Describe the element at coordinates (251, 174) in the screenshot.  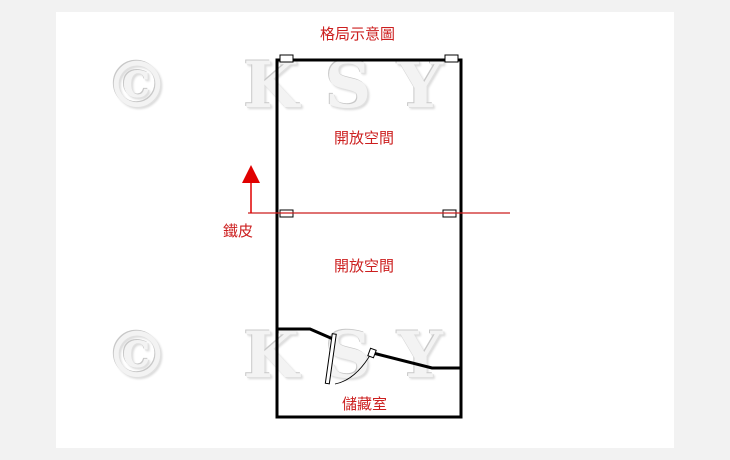
I see `arrow-head-icon` at that location.